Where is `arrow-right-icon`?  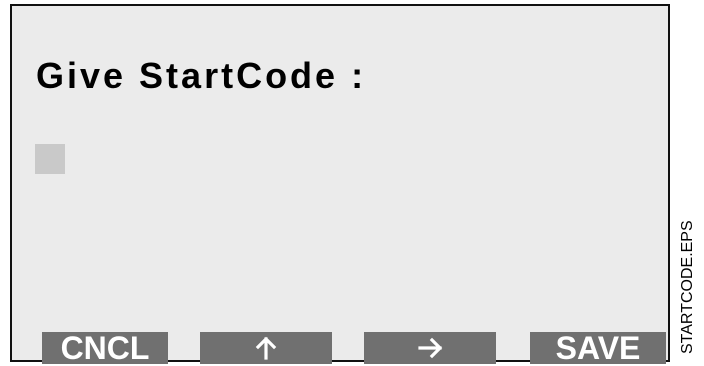
arrow-right-icon is located at coordinates (430, 348).